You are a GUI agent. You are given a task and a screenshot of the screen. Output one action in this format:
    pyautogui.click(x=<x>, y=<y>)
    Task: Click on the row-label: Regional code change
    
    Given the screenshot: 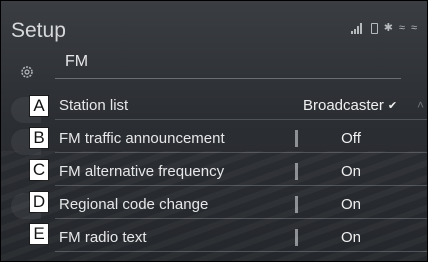 What is the action you would take?
    pyautogui.click(x=134, y=204)
    